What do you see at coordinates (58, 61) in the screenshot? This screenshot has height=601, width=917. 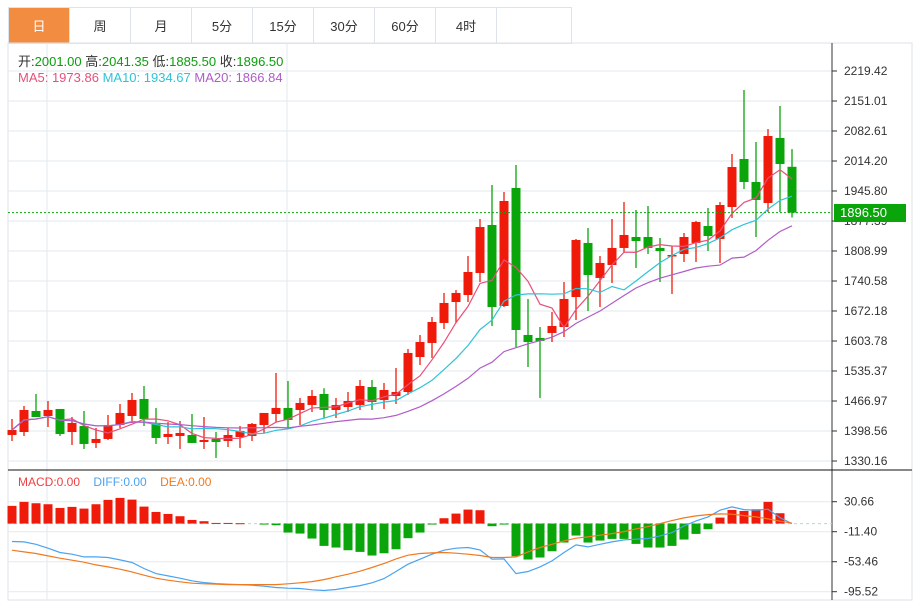 I see `open-value: 2001.00` at bounding box center [58, 61].